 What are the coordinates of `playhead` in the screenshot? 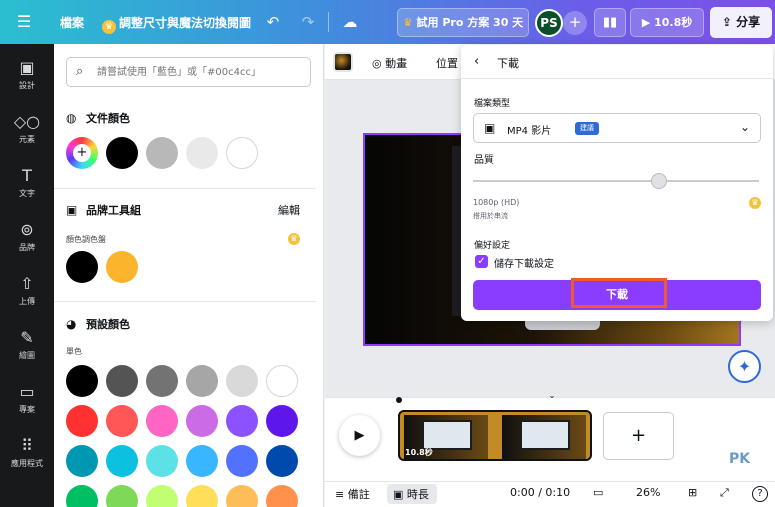 It's located at (399, 400).